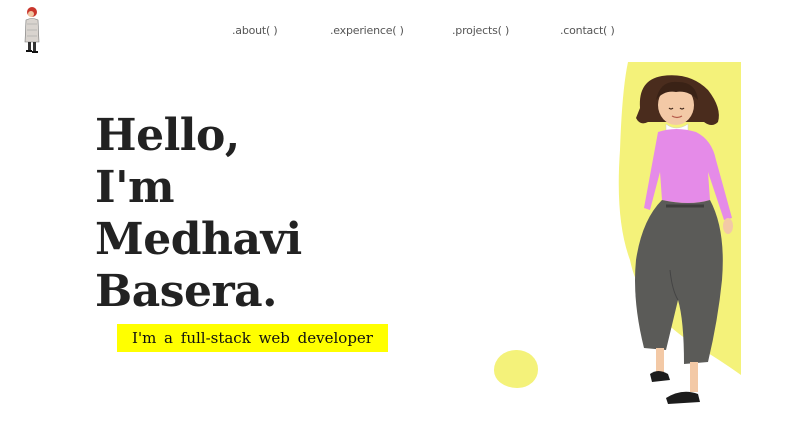 Image resolution: width=800 pixels, height=426 pixels. Describe the element at coordinates (252, 338) in the screenshot. I see `hero-subtitle: I'm a full-stack web developer` at that location.